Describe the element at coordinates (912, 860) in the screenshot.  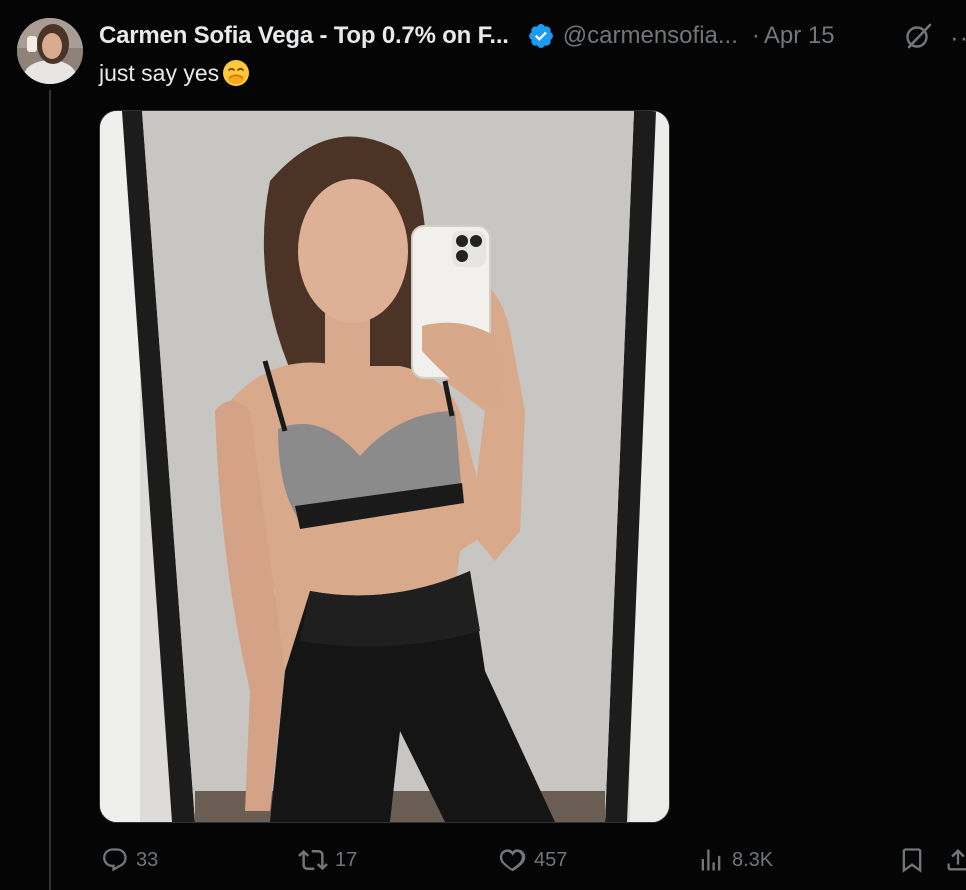
I see `bookmark-icon` at that location.